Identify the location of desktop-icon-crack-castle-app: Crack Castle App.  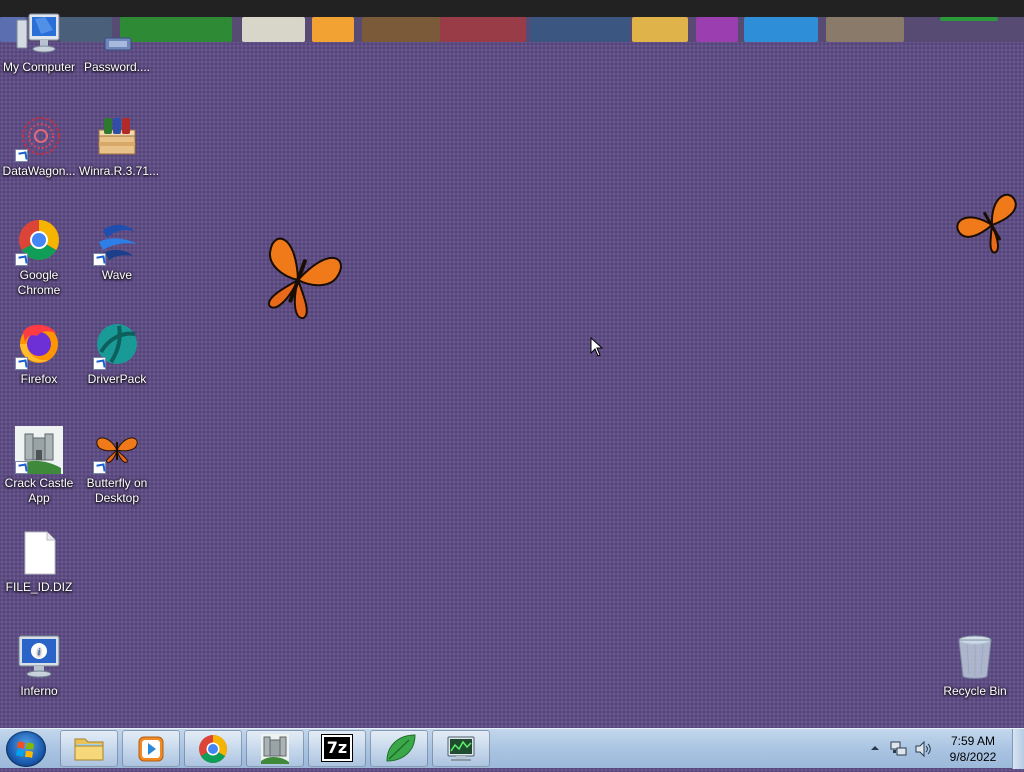
(39, 466).